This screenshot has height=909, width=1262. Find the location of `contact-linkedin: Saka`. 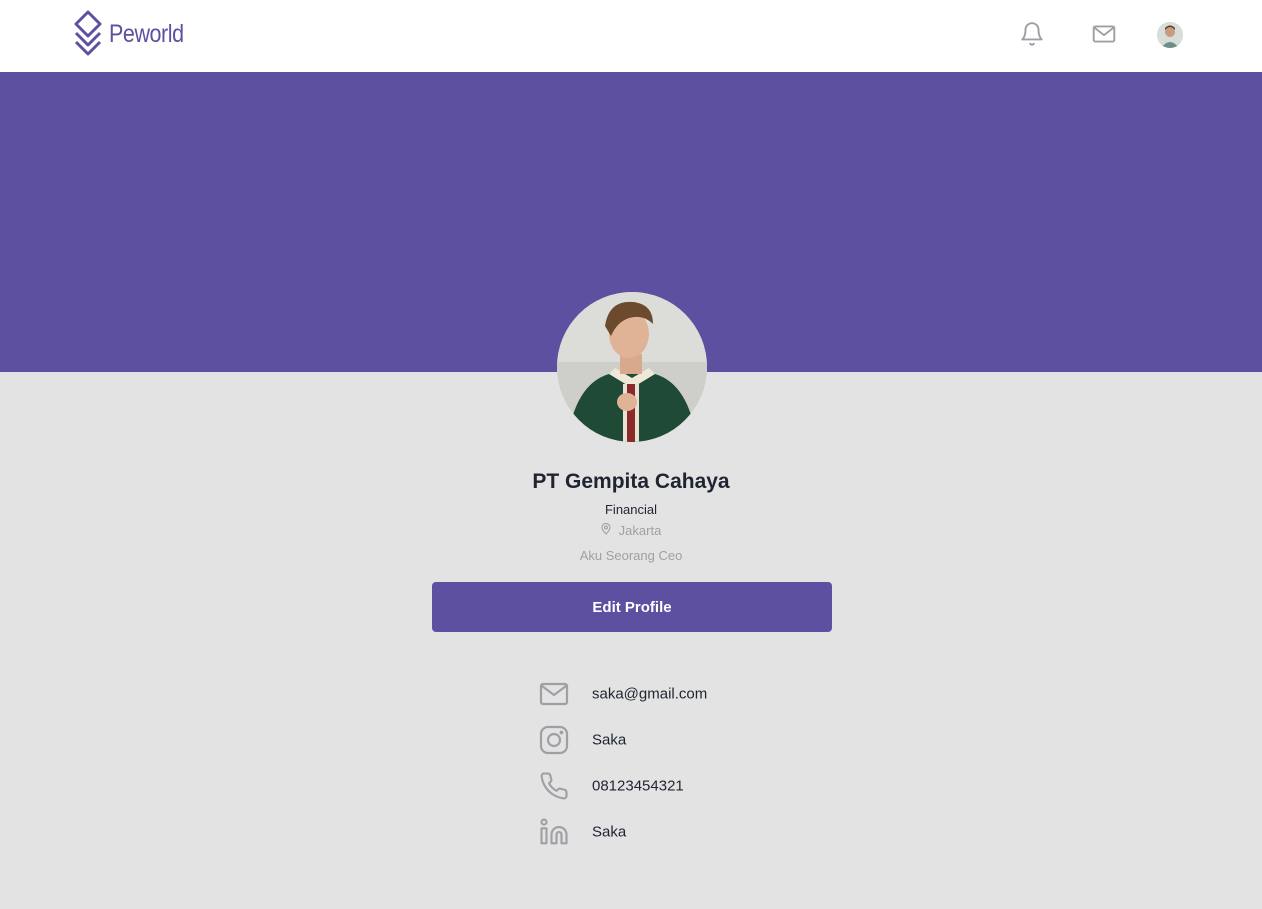

contact-linkedin: Saka is located at coordinates (582, 832).